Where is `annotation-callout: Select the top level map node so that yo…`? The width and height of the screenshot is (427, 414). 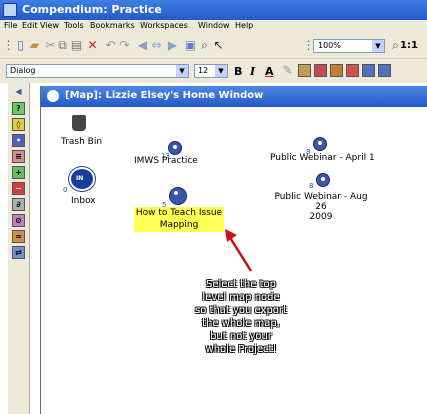 annotation-callout: Select the top level map node so that yo… is located at coordinates (241, 317).